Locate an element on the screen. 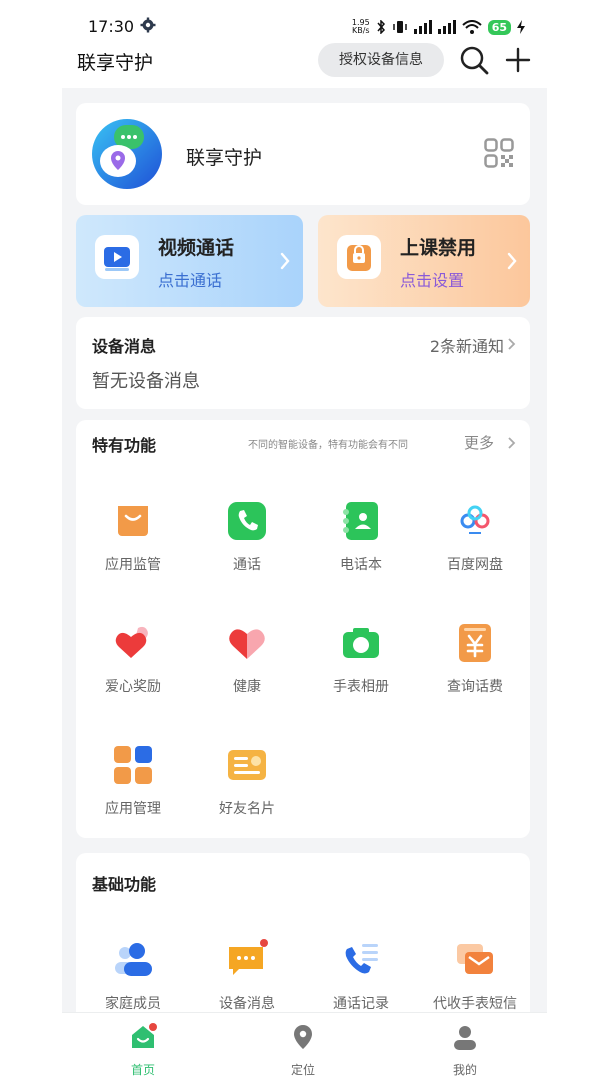 This screenshot has height=1080, width=607. sms-icon is located at coordinates (475, 959).